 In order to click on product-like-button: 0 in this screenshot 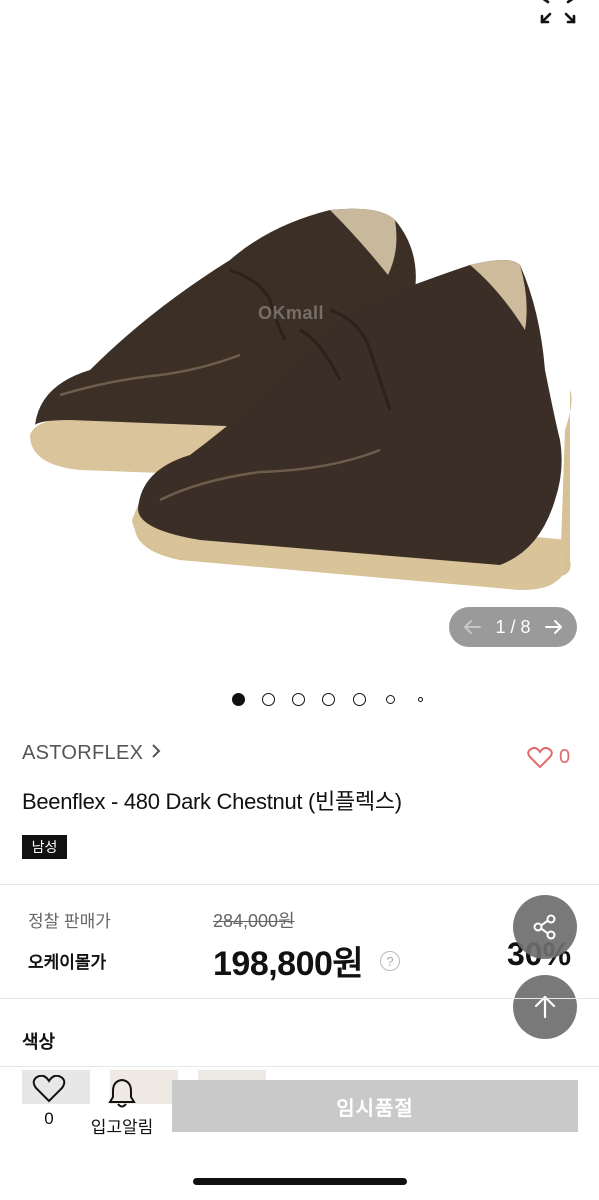, I will do `click(548, 757)`.